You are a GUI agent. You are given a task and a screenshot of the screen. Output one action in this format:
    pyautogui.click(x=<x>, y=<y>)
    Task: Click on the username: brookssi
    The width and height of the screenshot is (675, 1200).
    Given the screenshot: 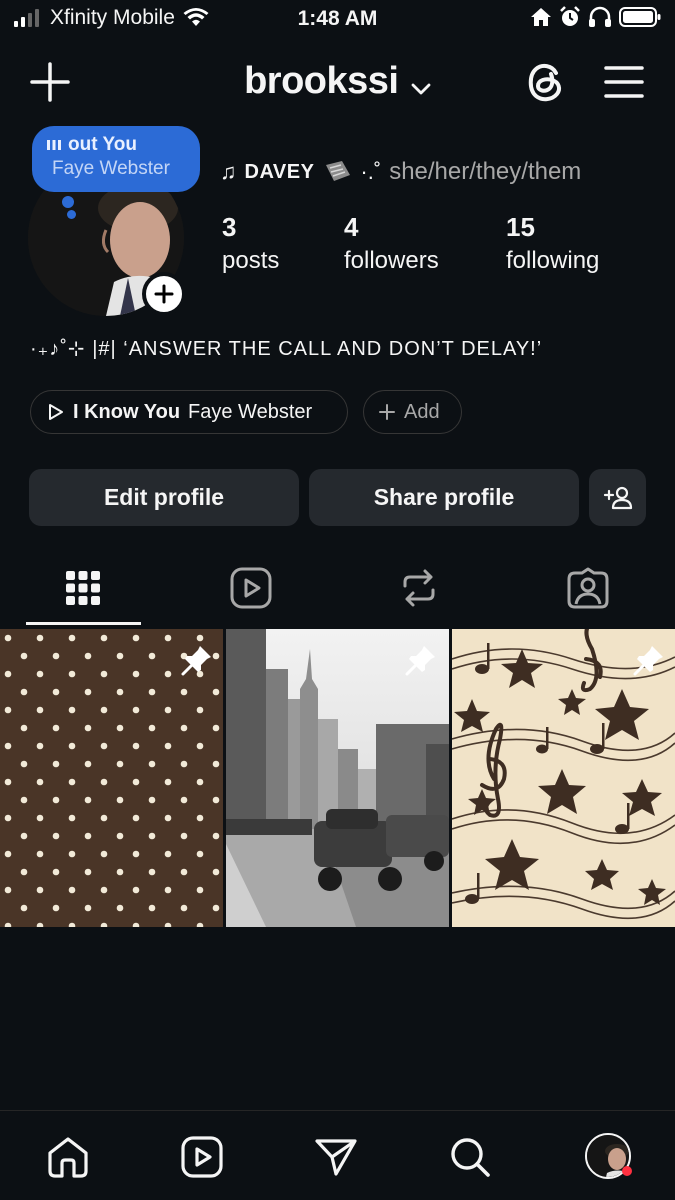 What is the action you would take?
    pyautogui.click(x=321, y=81)
    